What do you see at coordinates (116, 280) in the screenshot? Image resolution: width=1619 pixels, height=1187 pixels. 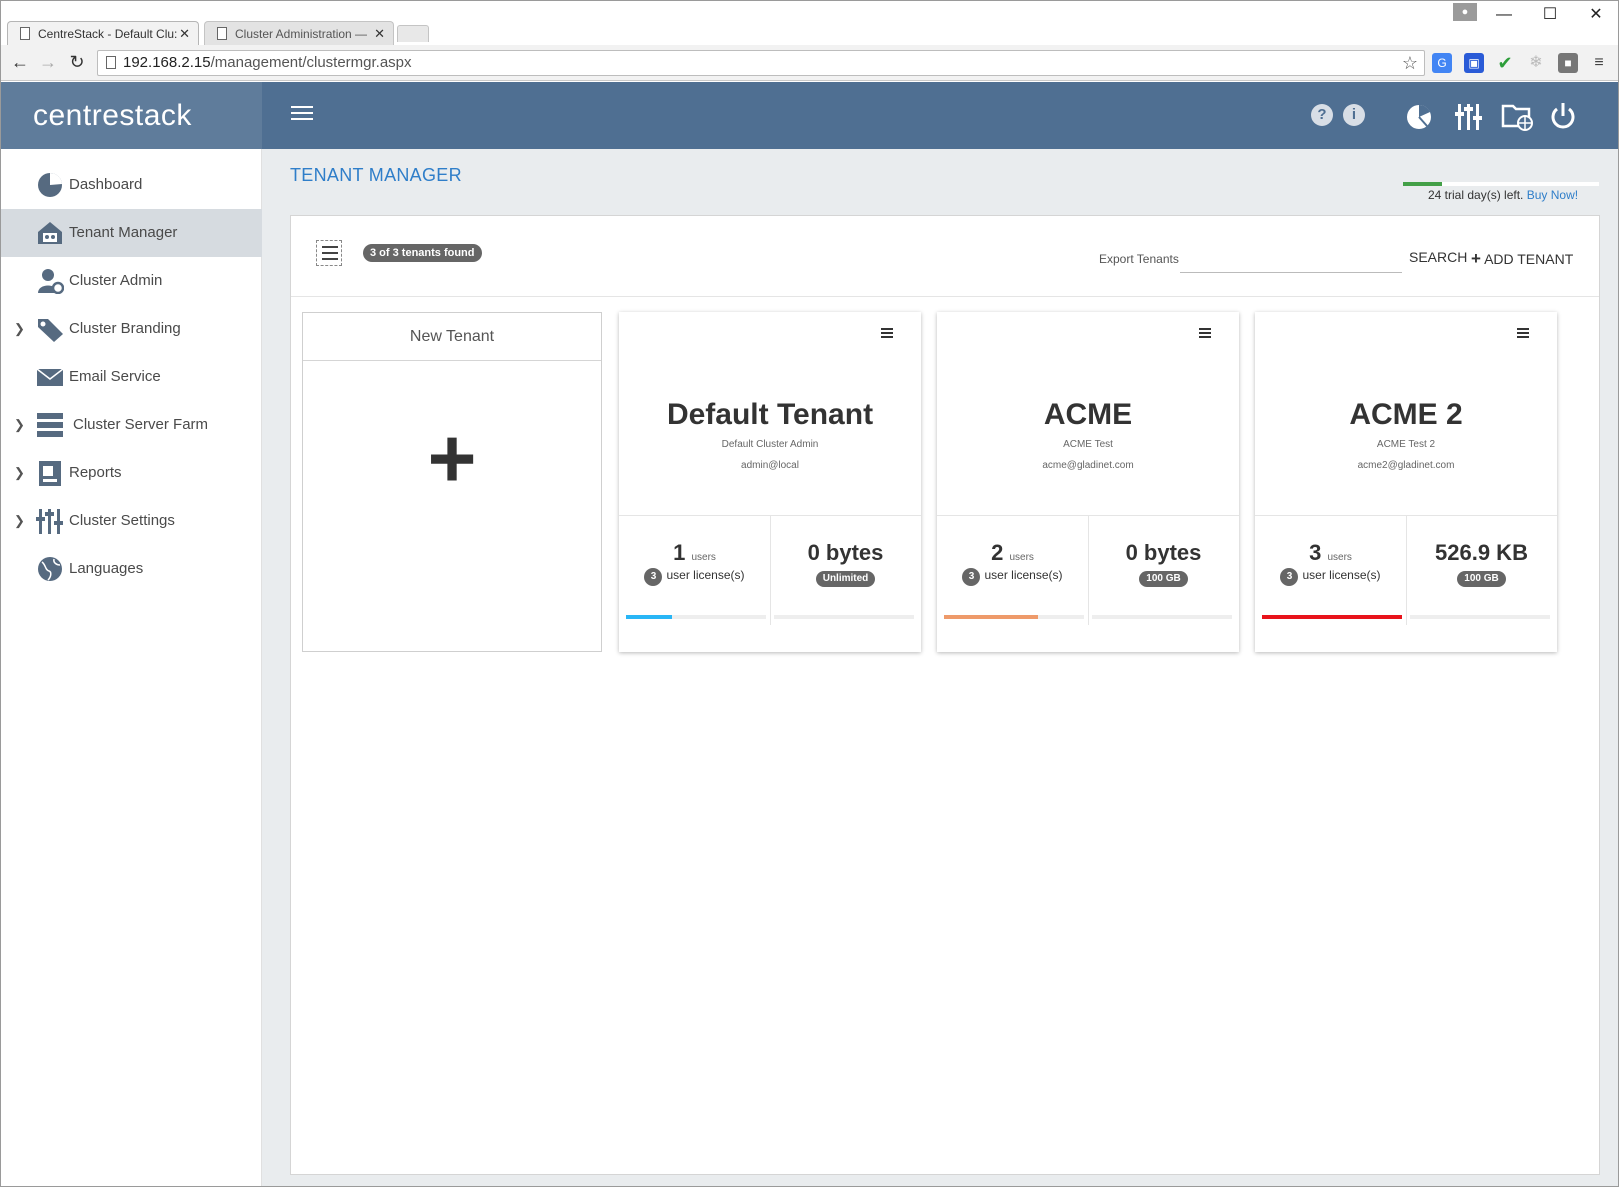 I see `sidebar-item-label: Cluster Admin` at bounding box center [116, 280].